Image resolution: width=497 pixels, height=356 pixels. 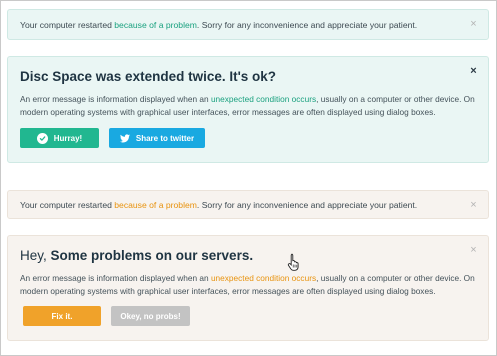 I want to click on hurray-button: Hurray!, so click(x=59, y=138).